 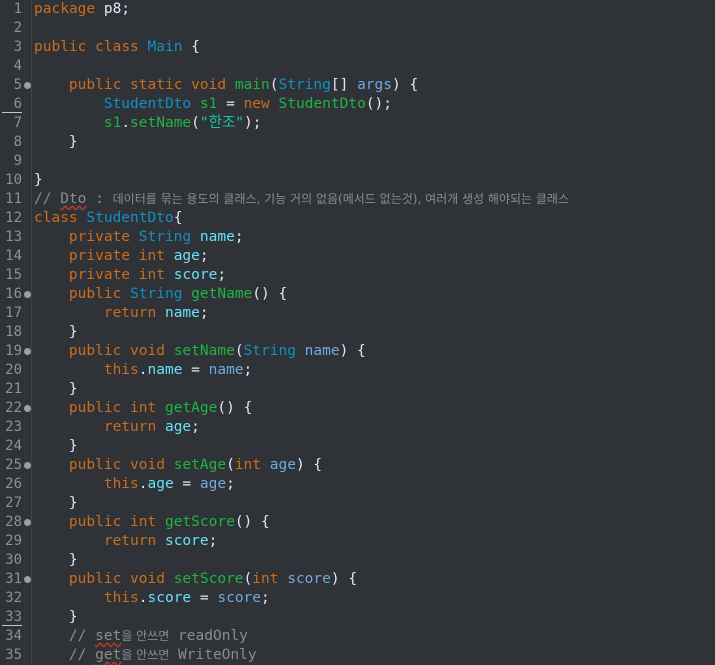 What do you see at coordinates (379, 104) in the screenshot?
I see `code-token: ();` at bounding box center [379, 104].